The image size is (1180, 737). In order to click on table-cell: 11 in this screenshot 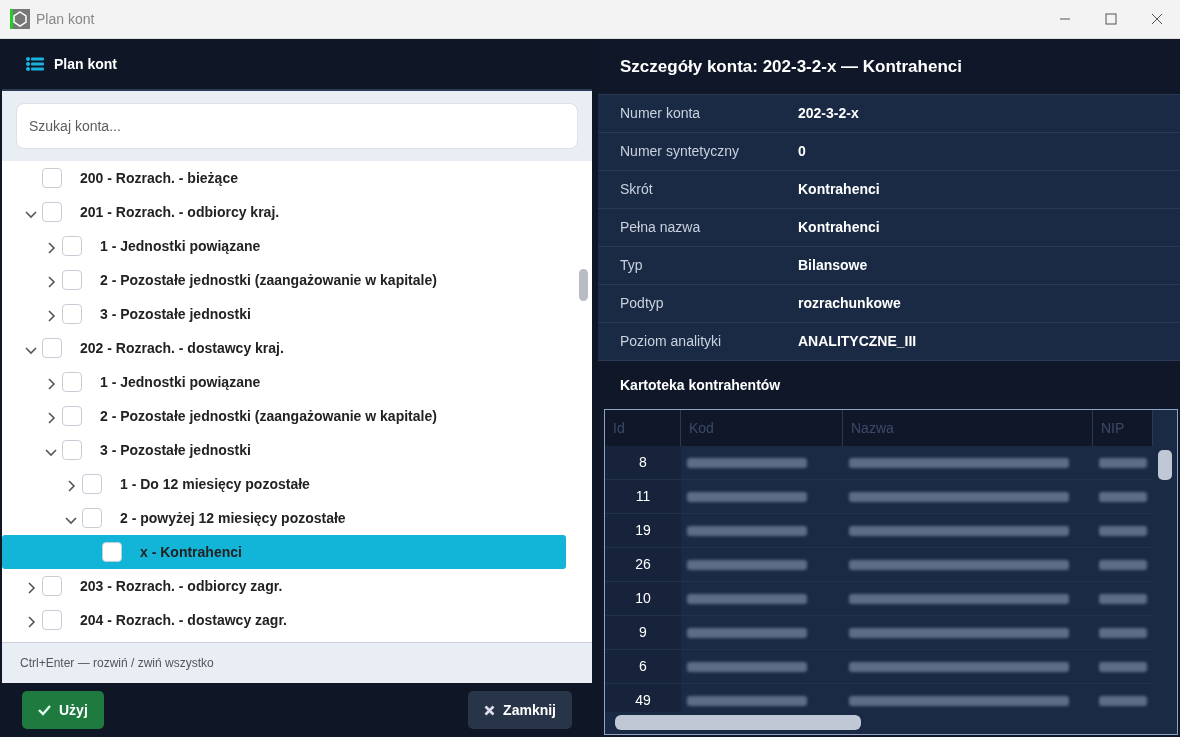, I will do `click(643, 497)`.